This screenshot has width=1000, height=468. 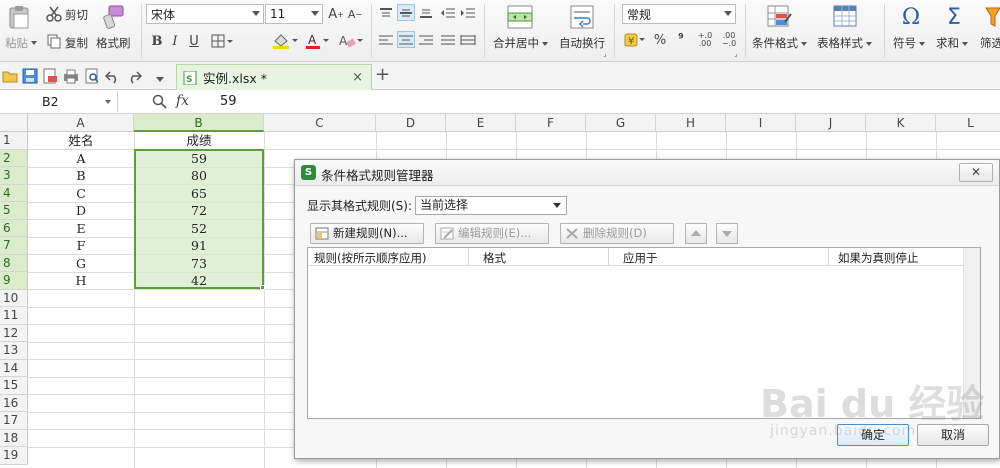 I want to click on cell-score: 80, so click(x=199, y=176).